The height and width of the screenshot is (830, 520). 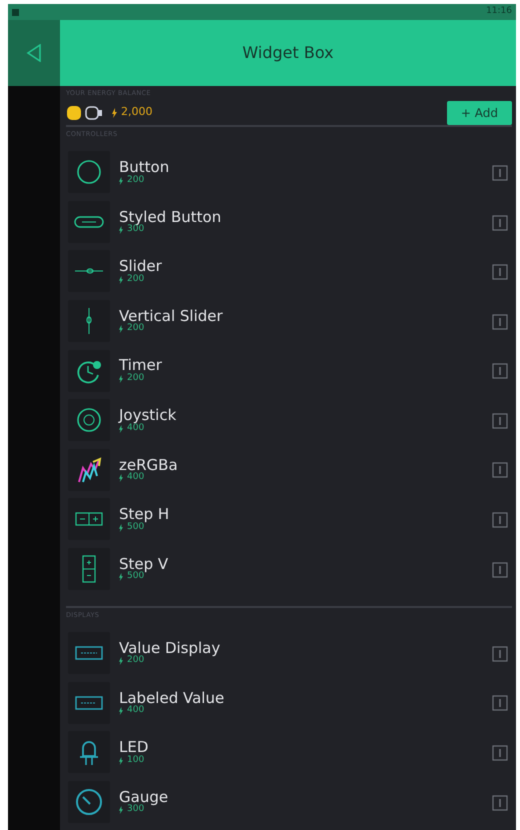 What do you see at coordinates (143, 564) in the screenshot?
I see `widget-name: Step V` at bounding box center [143, 564].